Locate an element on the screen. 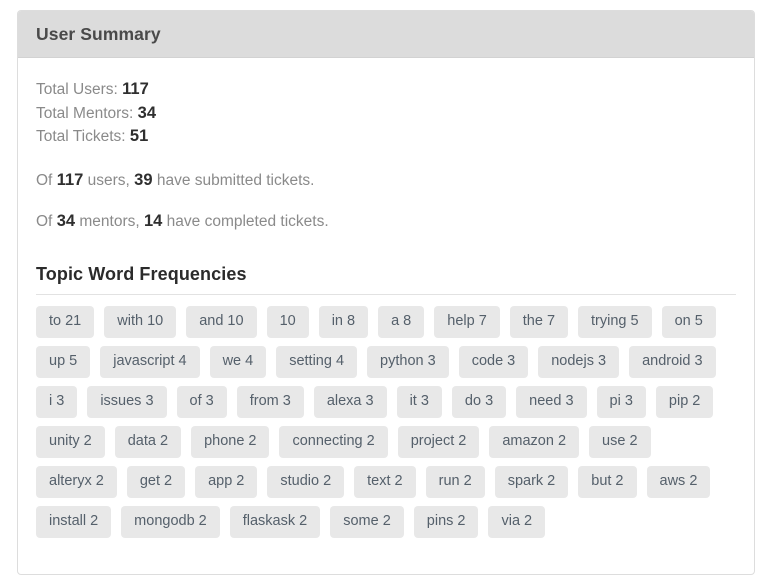 Image resolution: width=768 pixels, height=583 pixels. word-frequency-badge: android 3 is located at coordinates (672, 361).